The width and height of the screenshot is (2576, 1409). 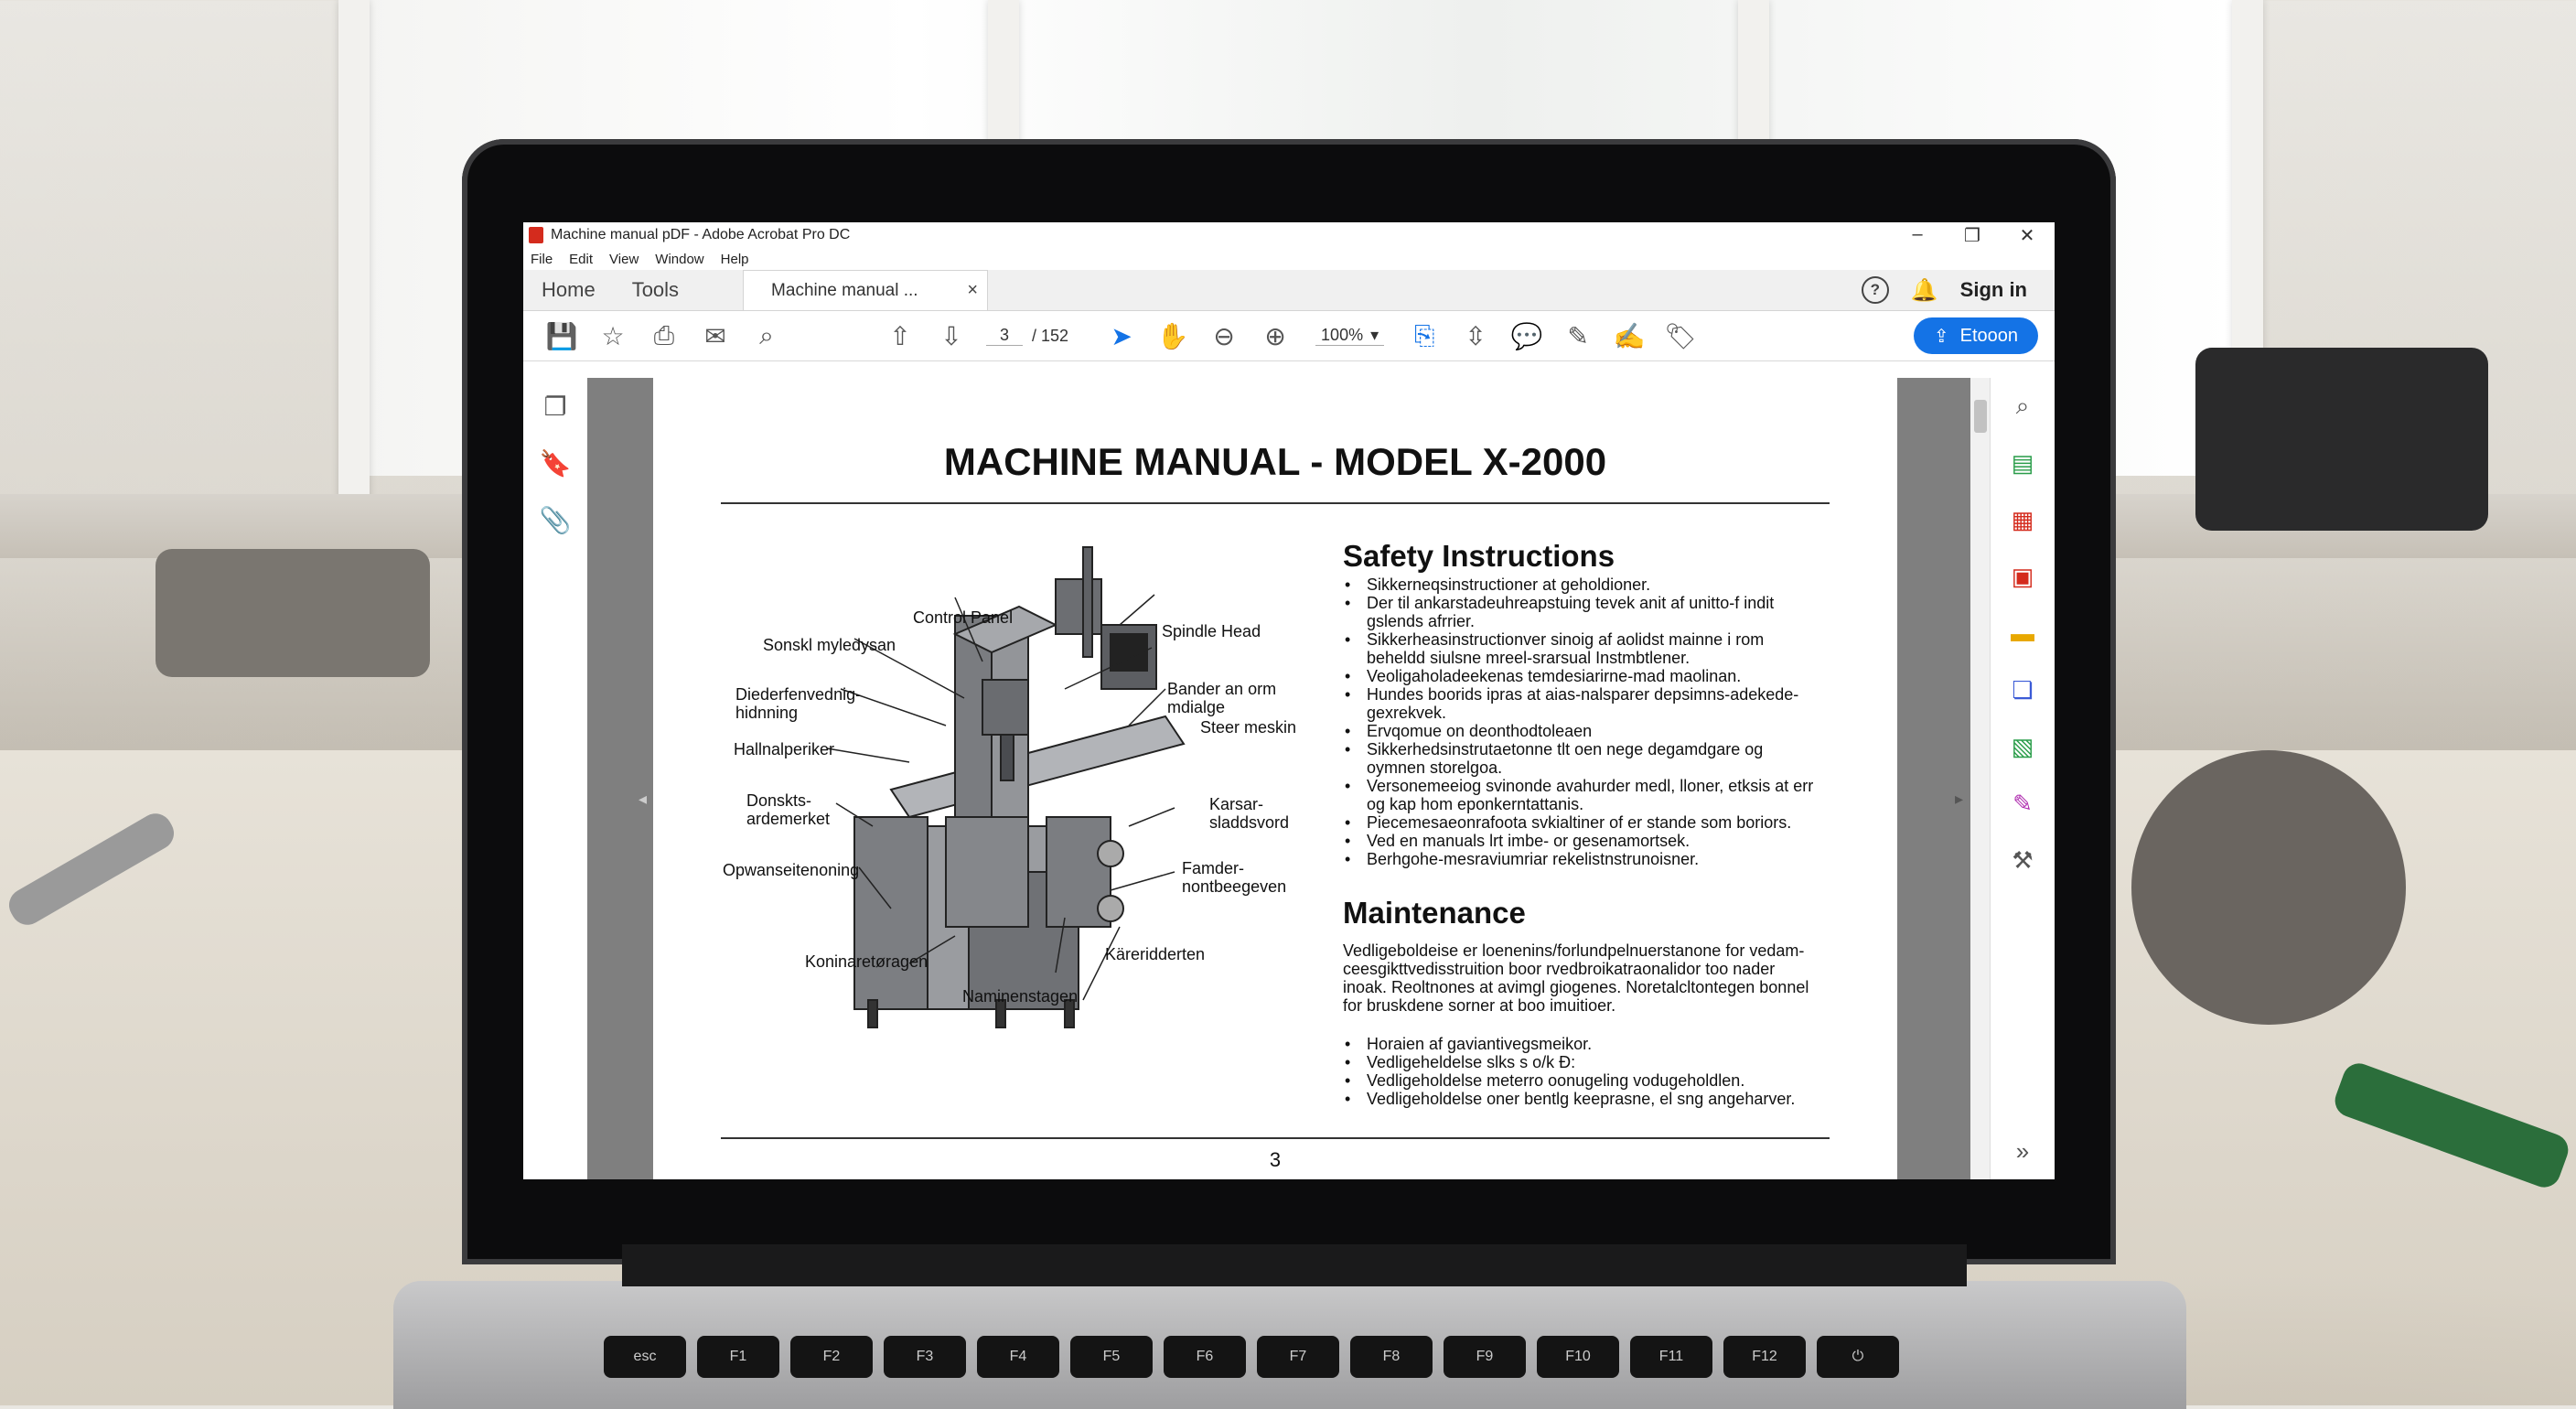 I want to click on combine-files-icon: ❏, so click(x=2023, y=689).